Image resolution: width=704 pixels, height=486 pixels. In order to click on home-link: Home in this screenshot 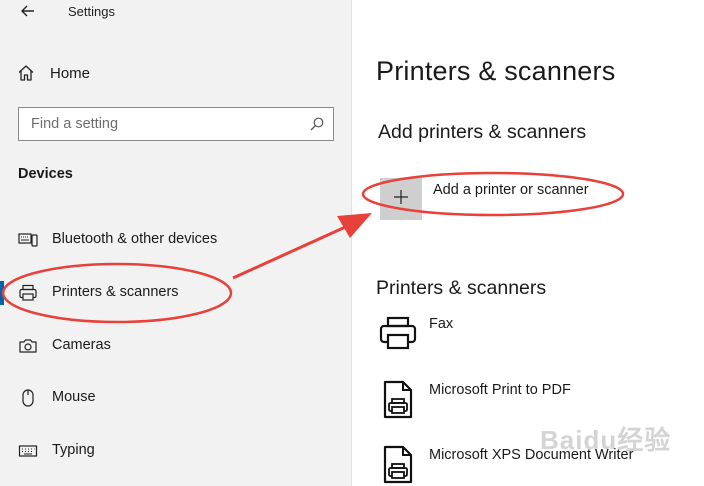, I will do `click(53, 73)`.